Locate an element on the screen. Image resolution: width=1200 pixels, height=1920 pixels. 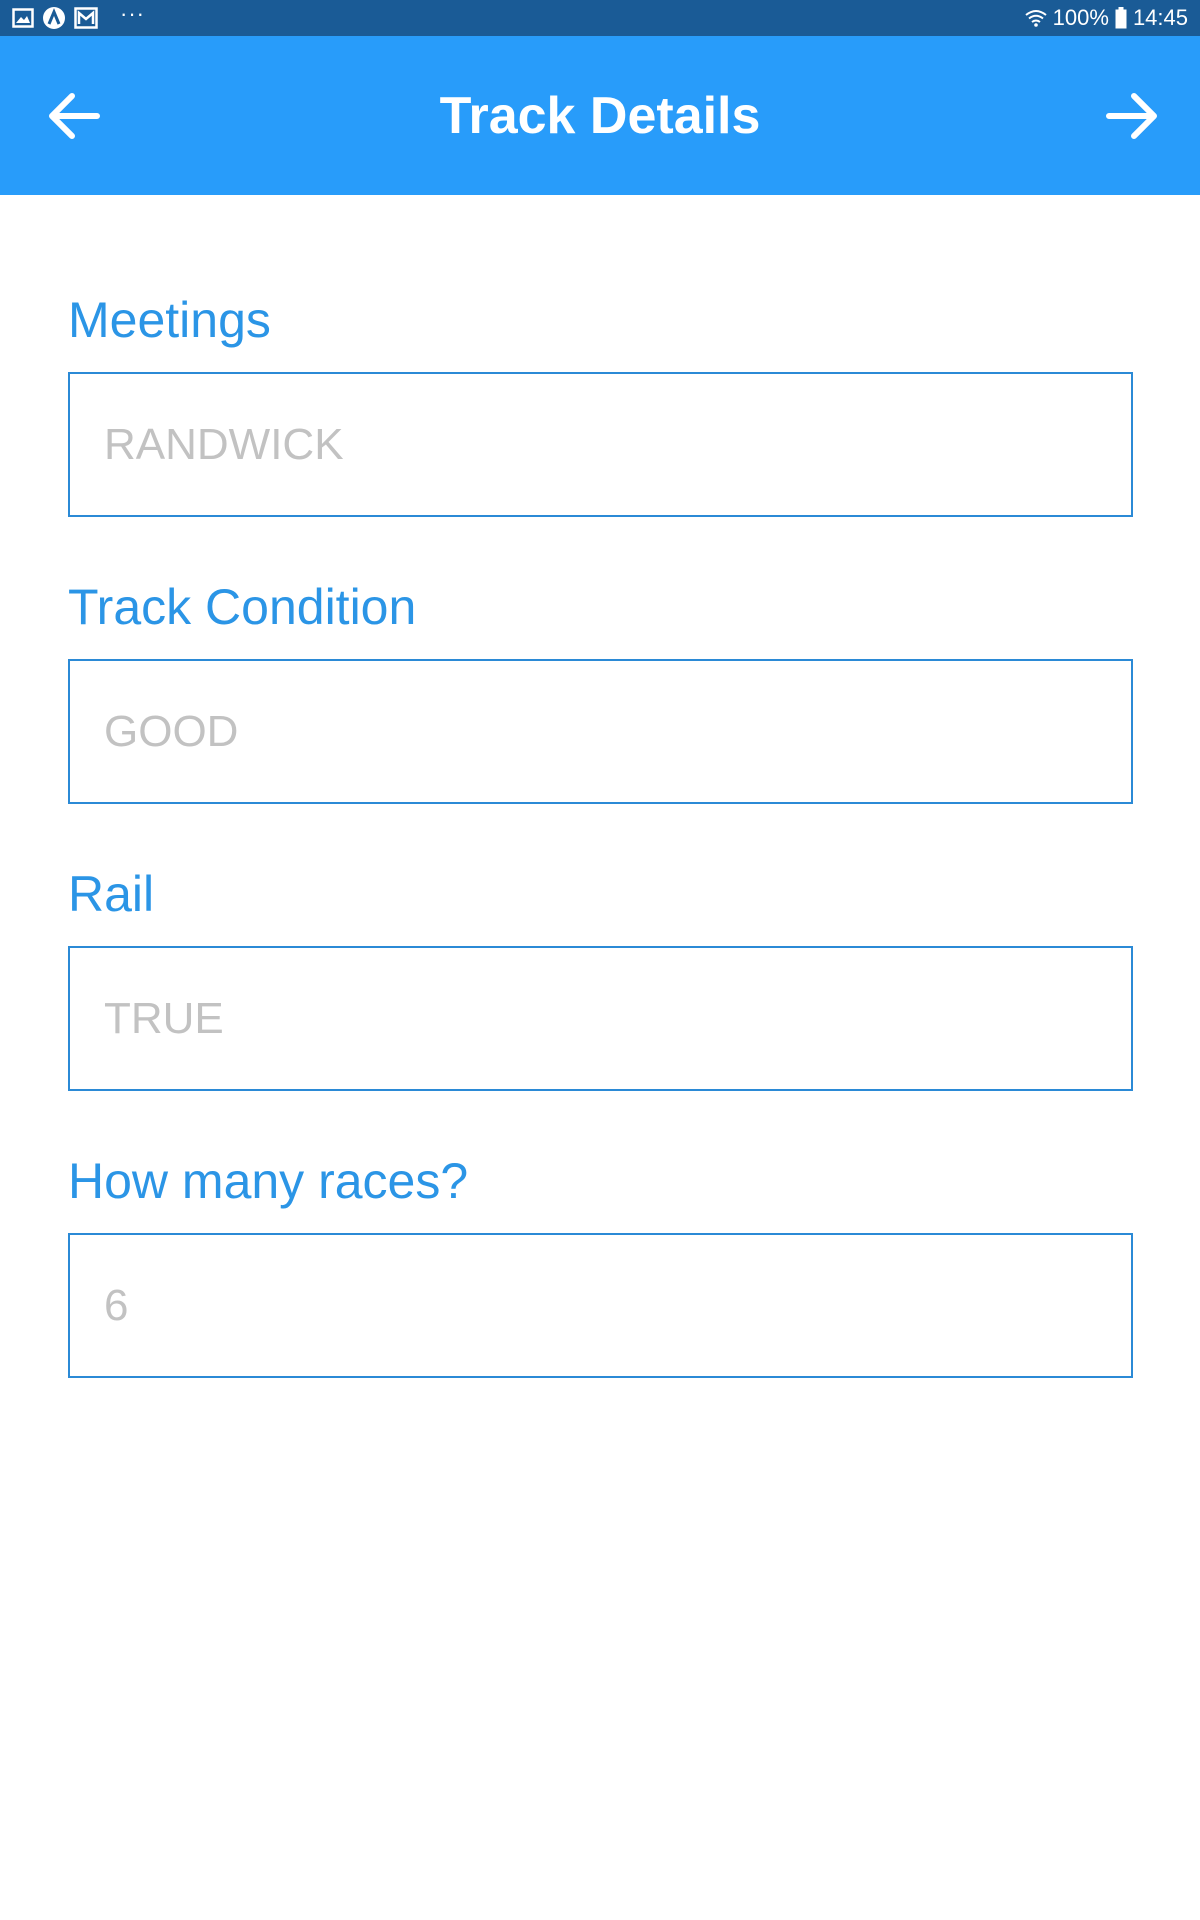
races-count-field-group: How many races? is located at coordinates (600, 1264).